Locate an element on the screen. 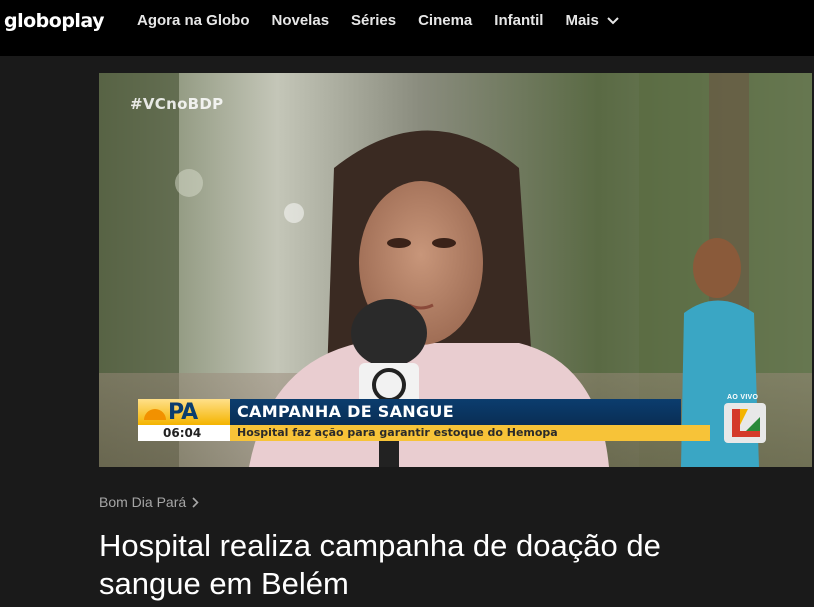 The height and width of the screenshot is (607, 814). breadcrumb: Bom Dia Pará is located at coordinates (149, 502).